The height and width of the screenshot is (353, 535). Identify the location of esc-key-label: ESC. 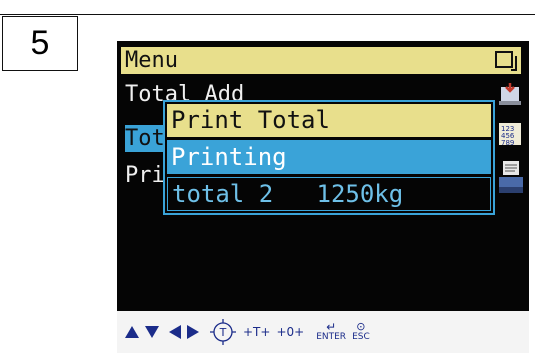
(361, 337).